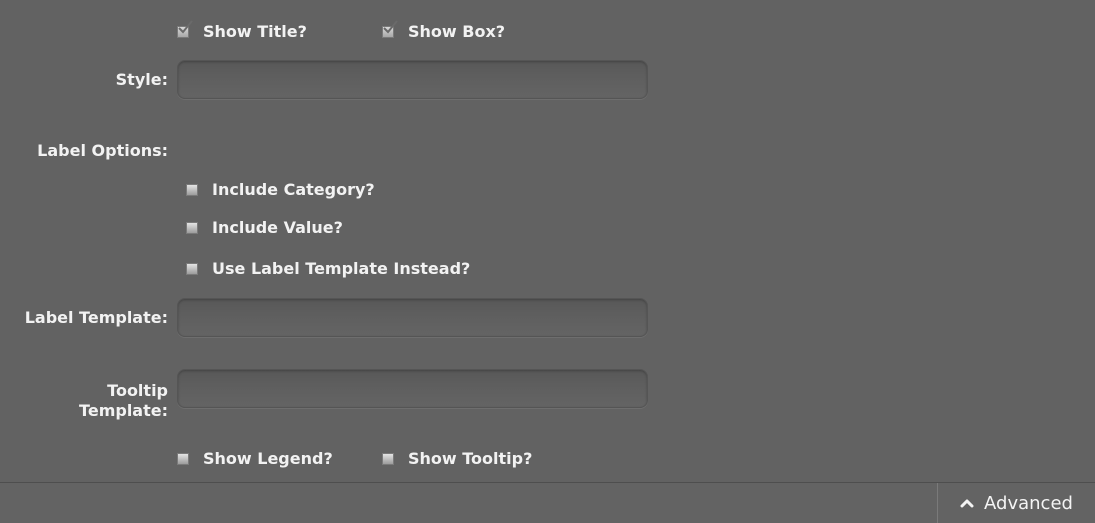 The image size is (1095, 523). I want to click on style-label: Style:, so click(141, 79).